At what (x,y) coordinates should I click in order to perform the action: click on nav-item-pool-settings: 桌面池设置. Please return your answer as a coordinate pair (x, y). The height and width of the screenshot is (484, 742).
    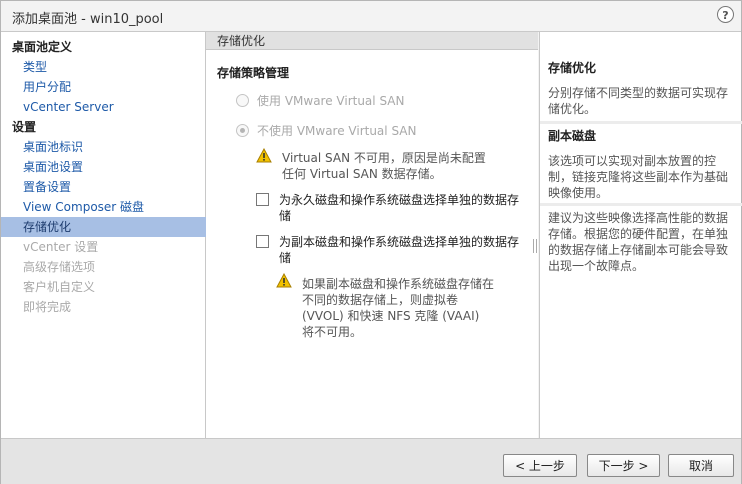
    Looking at the image, I should click on (114, 167).